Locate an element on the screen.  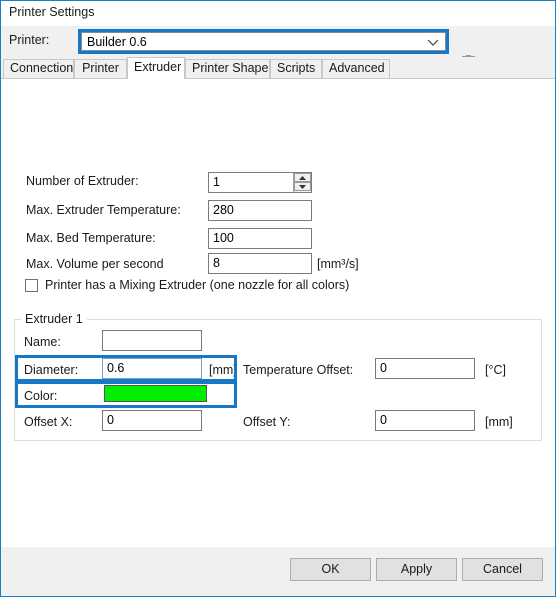
max-bed-temperature-input: 100 is located at coordinates (260, 238).